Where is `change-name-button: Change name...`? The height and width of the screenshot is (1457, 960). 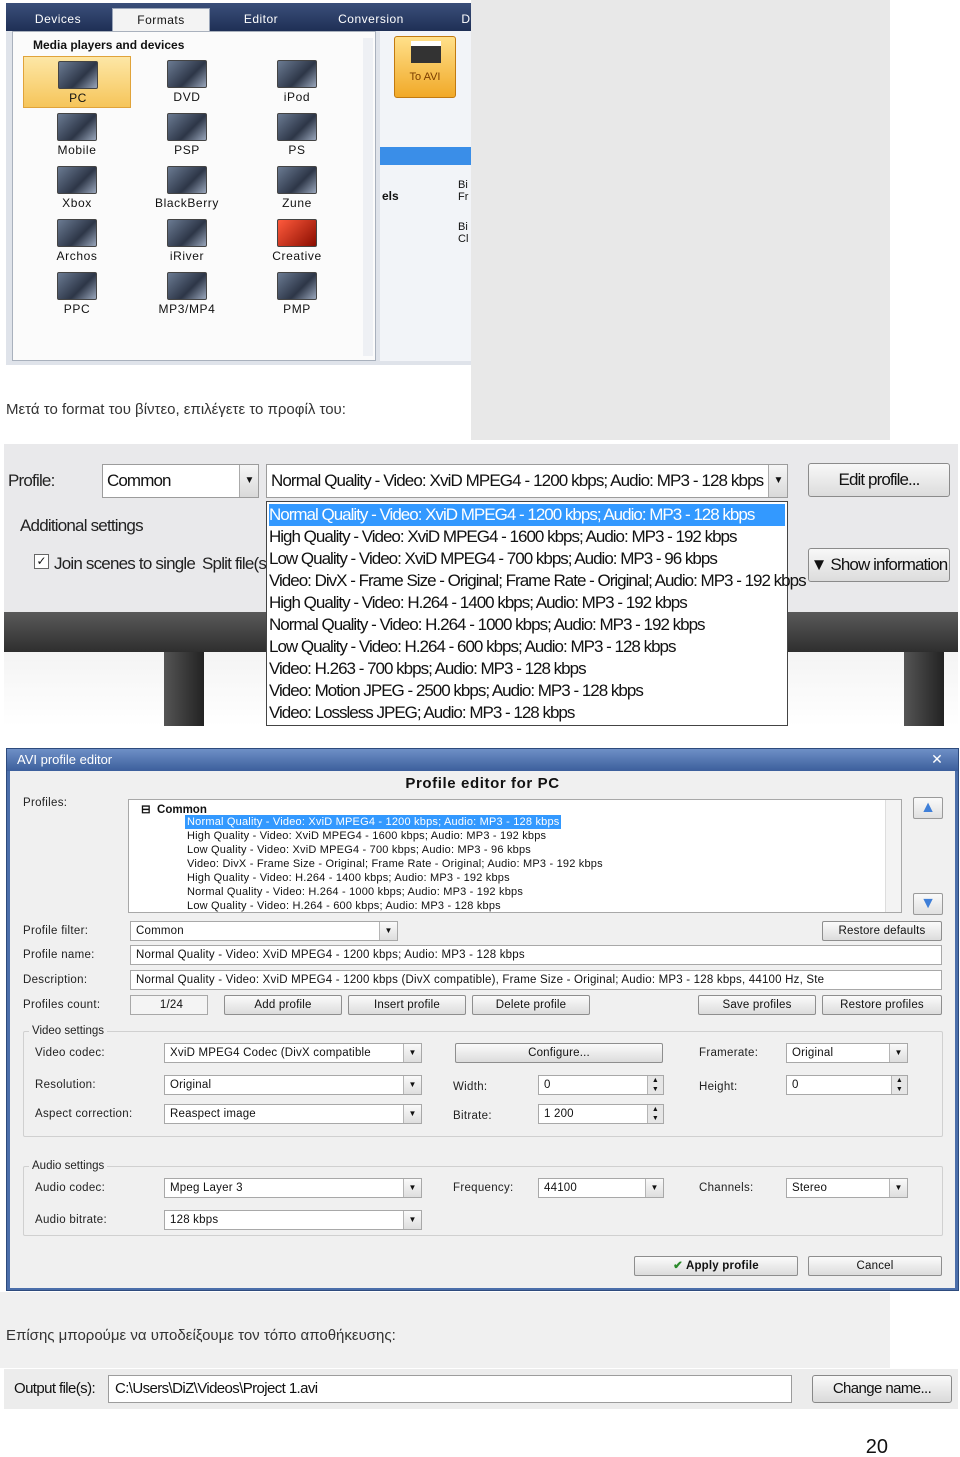
change-name-button: Change name... is located at coordinates (882, 1389).